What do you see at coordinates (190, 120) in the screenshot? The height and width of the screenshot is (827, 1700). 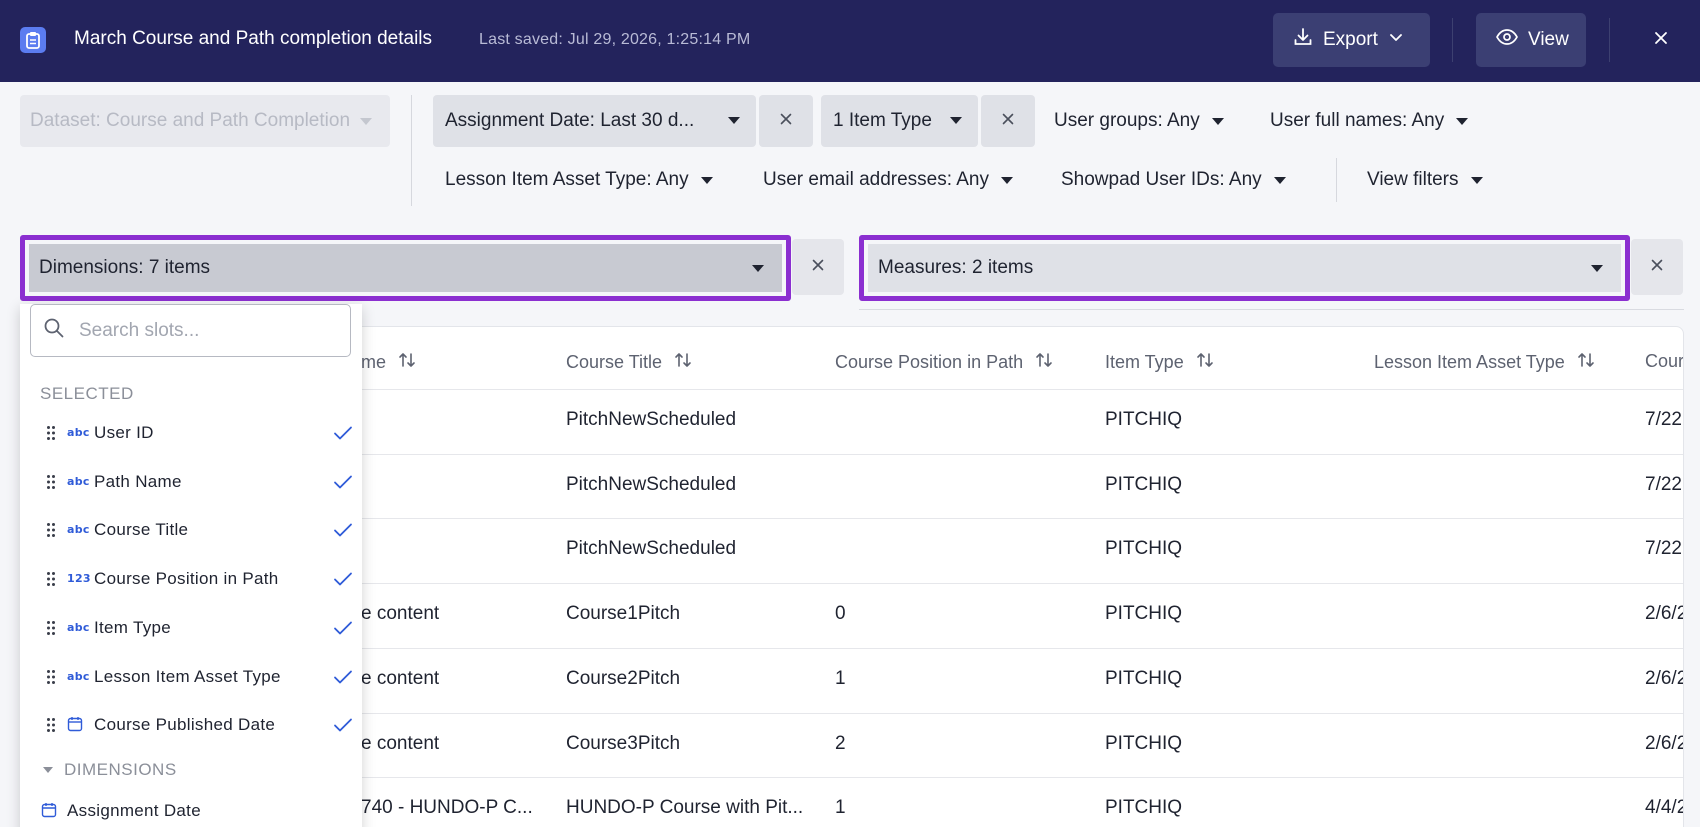 I see `dataset-label: Dataset: Course and Path Completion` at bounding box center [190, 120].